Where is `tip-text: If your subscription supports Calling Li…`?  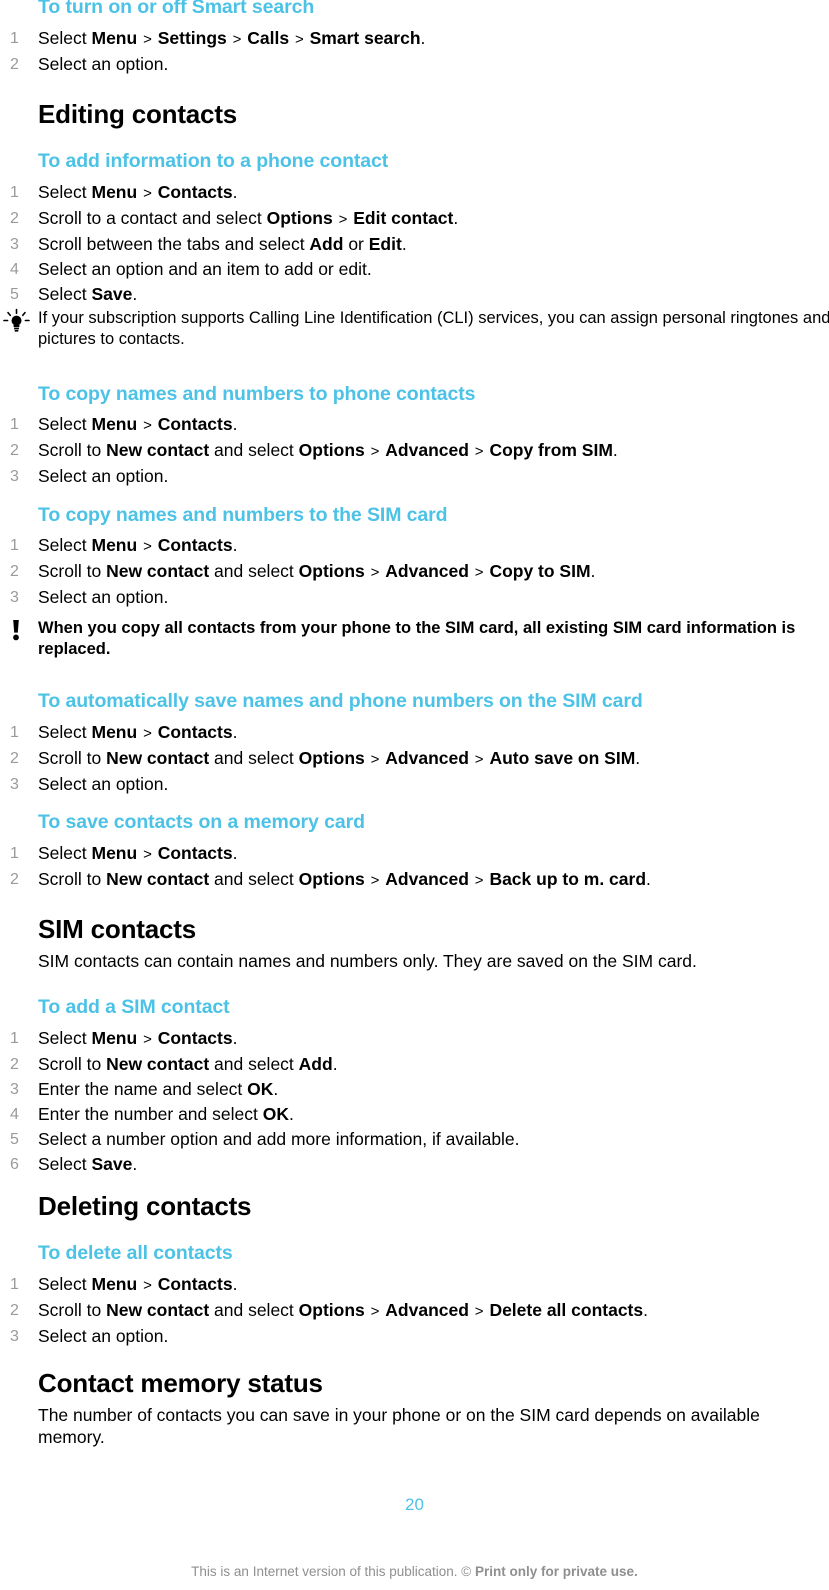
tip-text: If your subscription supports Calling Li… is located at coordinates (433, 328).